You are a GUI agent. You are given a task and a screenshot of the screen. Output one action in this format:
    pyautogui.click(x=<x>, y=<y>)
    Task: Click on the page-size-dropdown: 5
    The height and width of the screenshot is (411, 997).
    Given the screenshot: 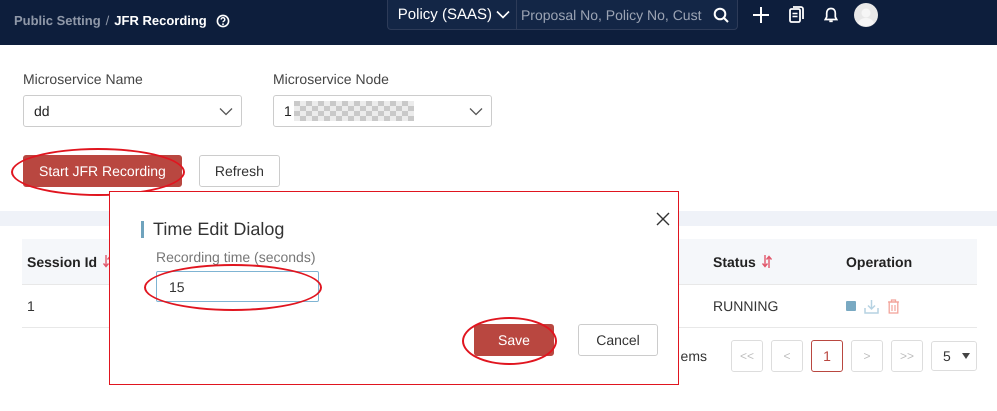 What is the action you would take?
    pyautogui.click(x=954, y=356)
    